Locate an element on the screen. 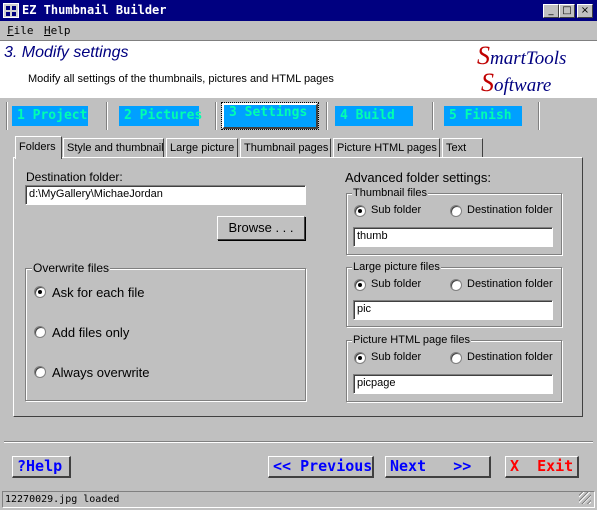  ask-each-file-label: Ask for each file is located at coordinates (98, 292).